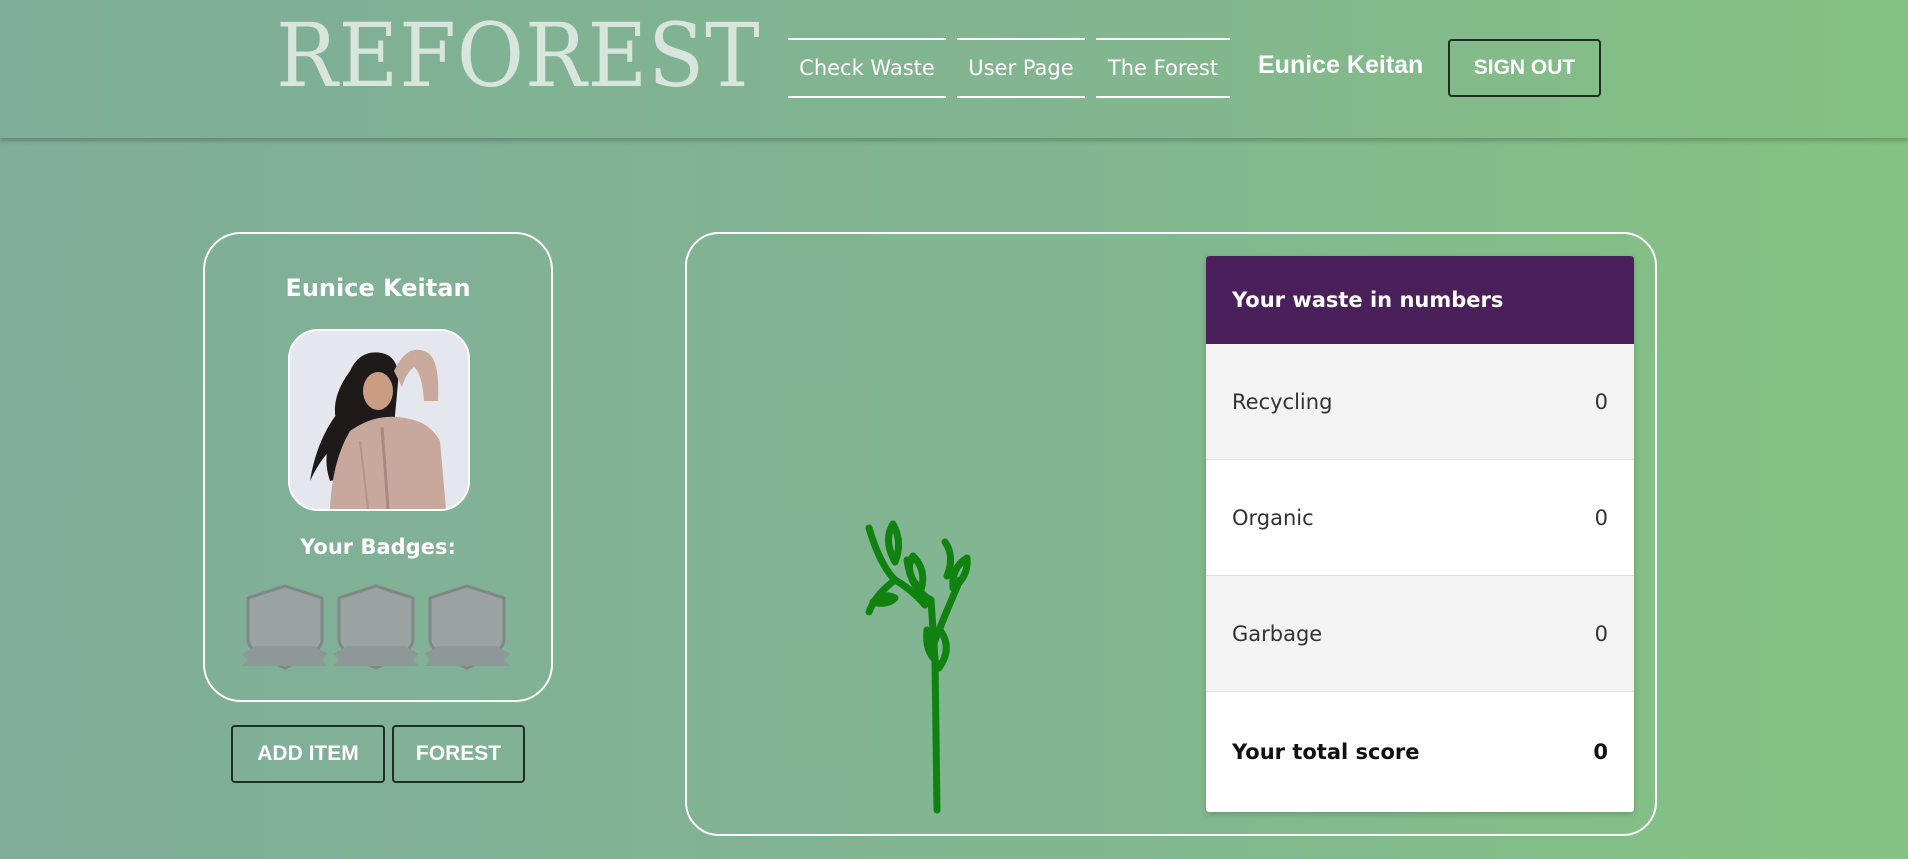  I want to click on table-row: Organic 0, so click(1420, 518).